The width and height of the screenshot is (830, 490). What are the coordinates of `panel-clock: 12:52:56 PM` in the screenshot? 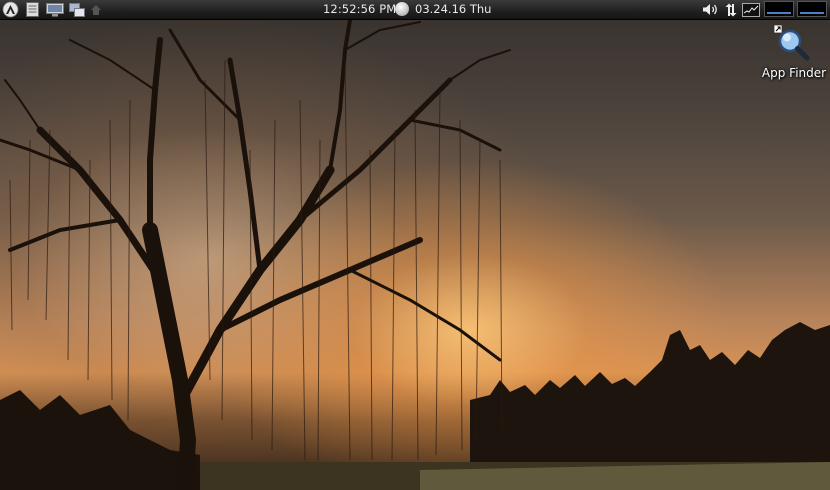 It's located at (359, 9).